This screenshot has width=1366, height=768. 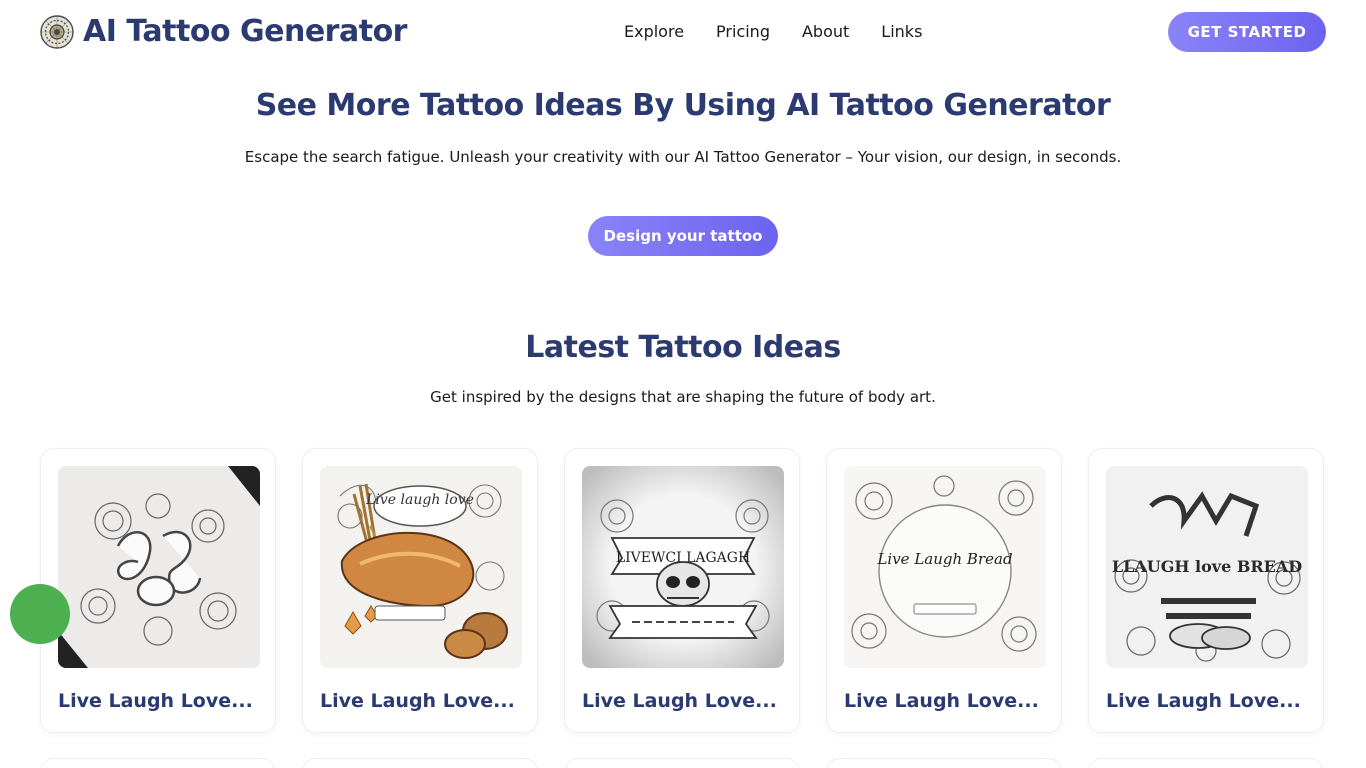 I want to click on design-tattoo-button: Design your tattoo, so click(x=683, y=236).